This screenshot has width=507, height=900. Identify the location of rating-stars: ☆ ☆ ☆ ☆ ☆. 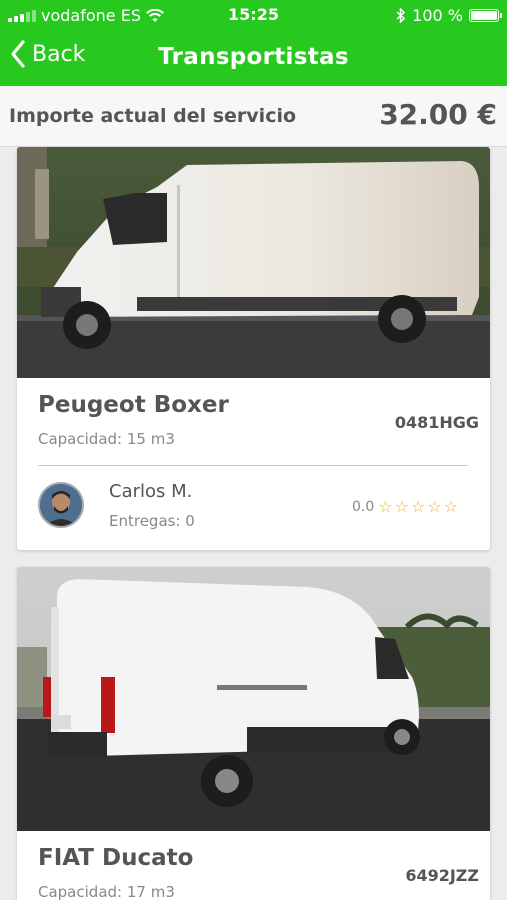
(418, 507).